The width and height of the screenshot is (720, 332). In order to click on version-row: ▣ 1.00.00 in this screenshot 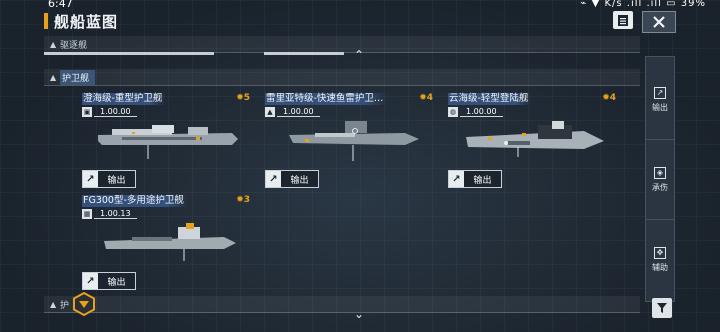, I will do `click(109, 112)`.